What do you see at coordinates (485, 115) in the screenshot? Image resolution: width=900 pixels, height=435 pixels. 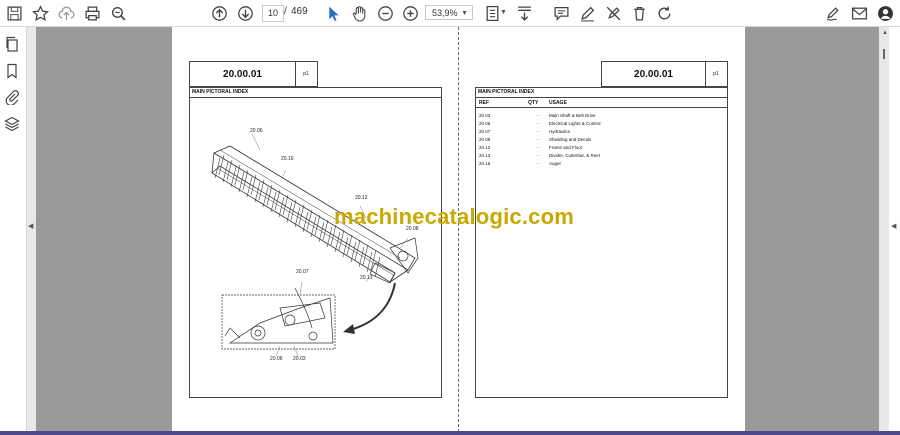 I see `cell-ref: 20.03` at bounding box center [485, 115].